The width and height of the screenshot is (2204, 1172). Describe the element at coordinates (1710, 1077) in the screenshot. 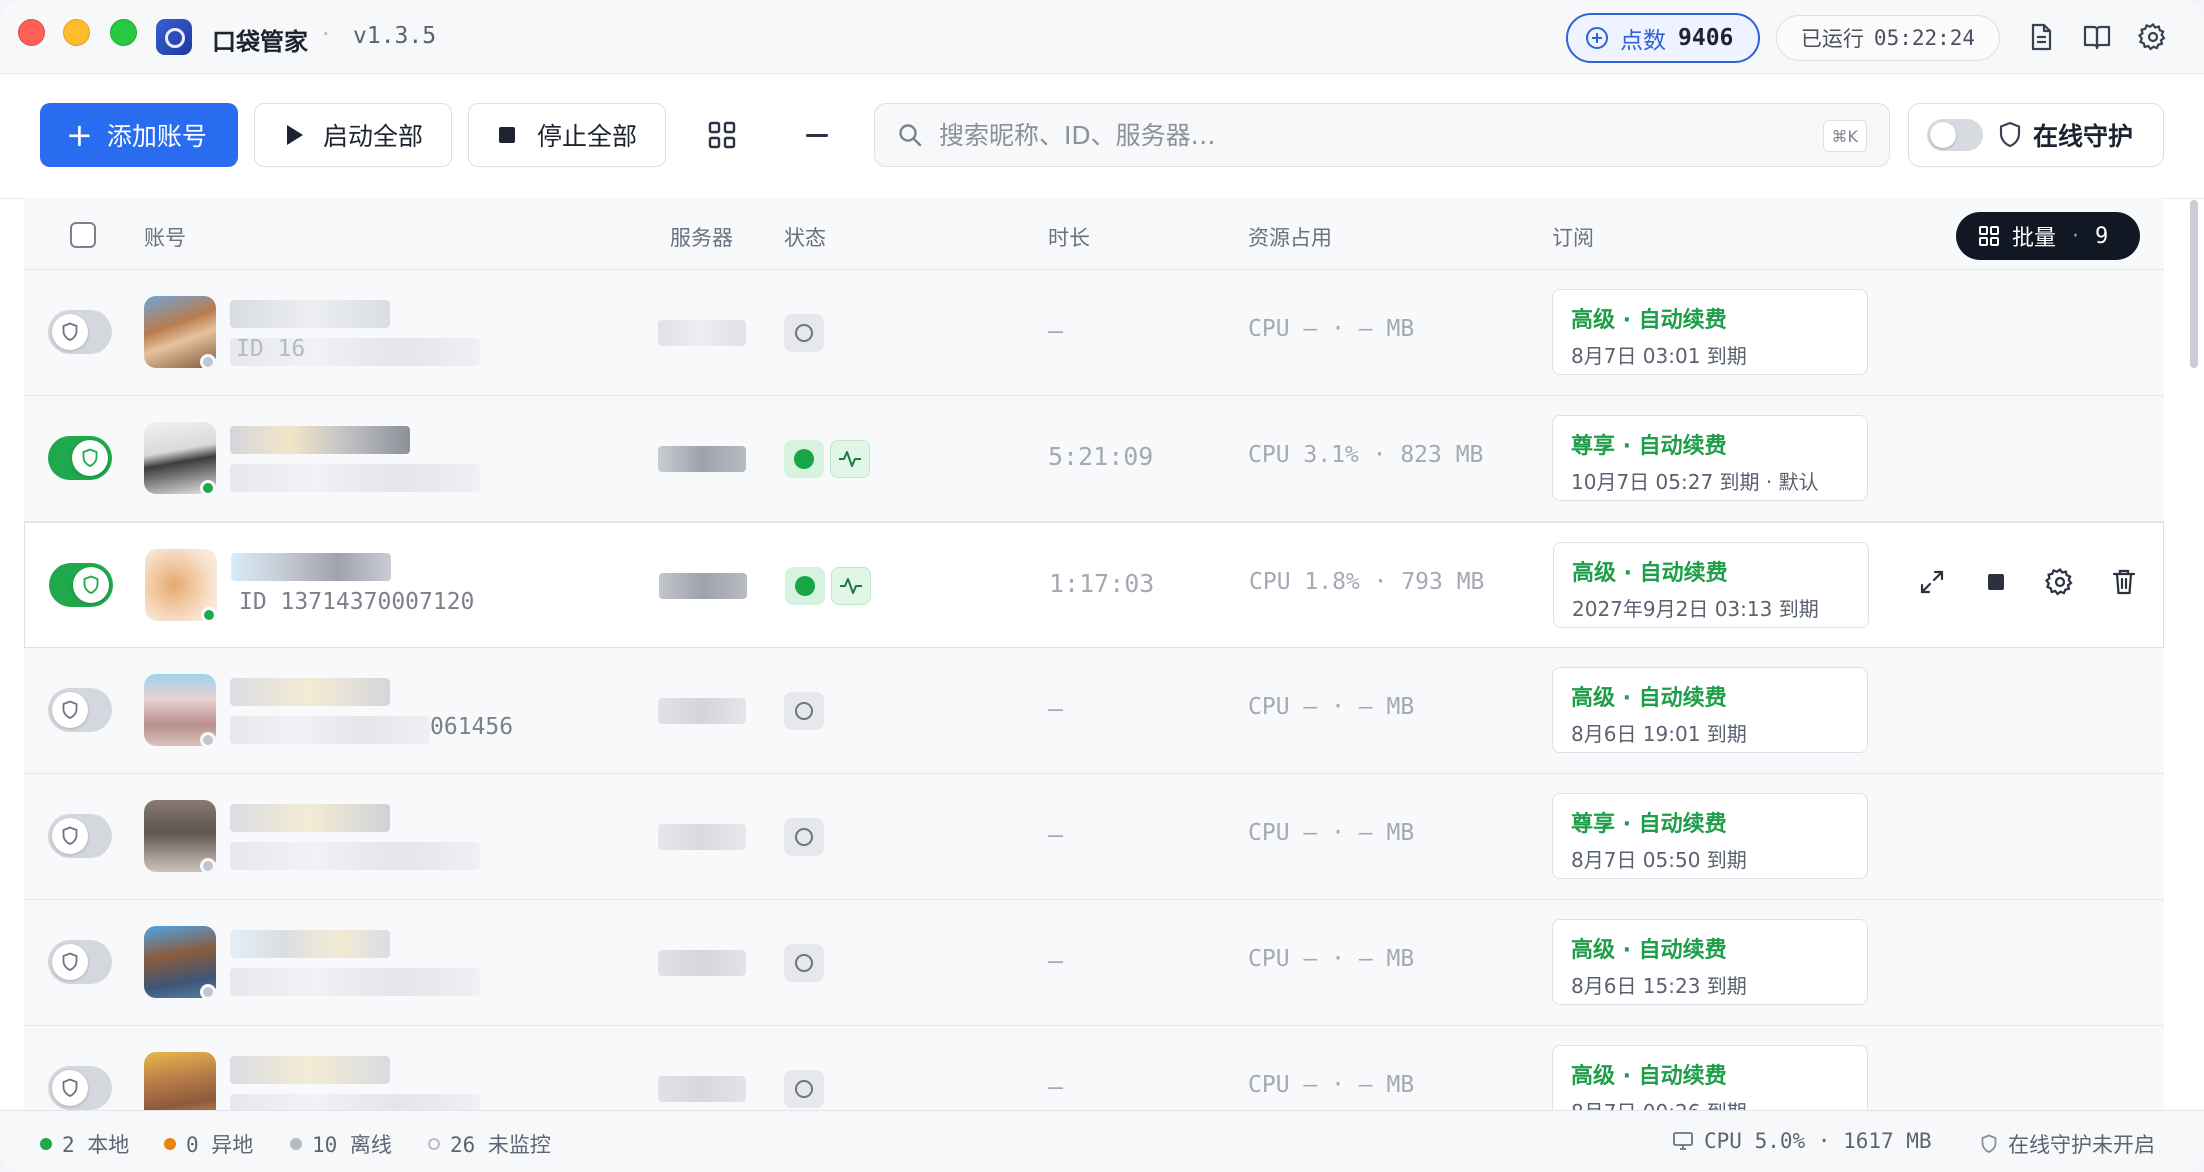

I see `subscription-card: 高级 · 自动续费 8月7日 00:26 到期` at that location.